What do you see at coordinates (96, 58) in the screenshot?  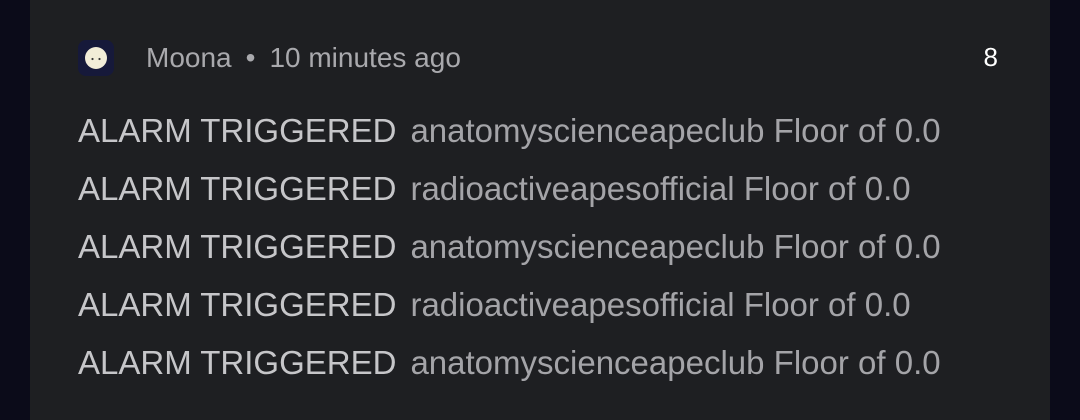 I see `moon-face-icon` at bounding box center [96, 58].